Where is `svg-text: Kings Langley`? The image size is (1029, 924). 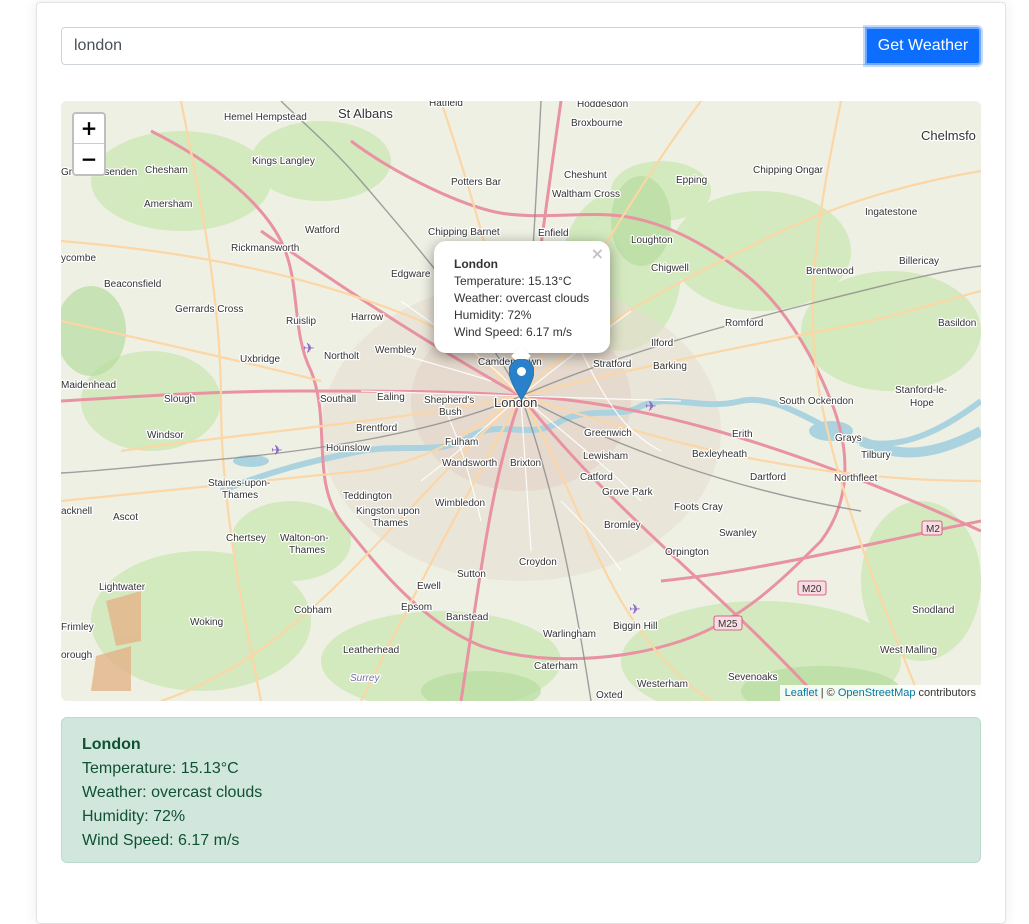 svg-text: Kings Langley is located at coordinates (283, 161).